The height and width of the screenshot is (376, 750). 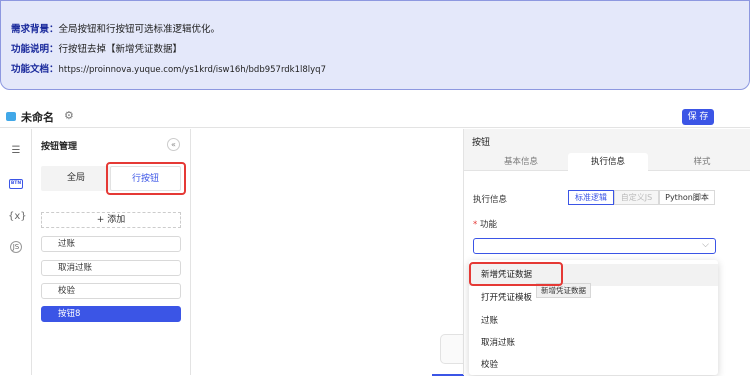 I want to click on option-validate: 校验, so click(x=593, y=365).